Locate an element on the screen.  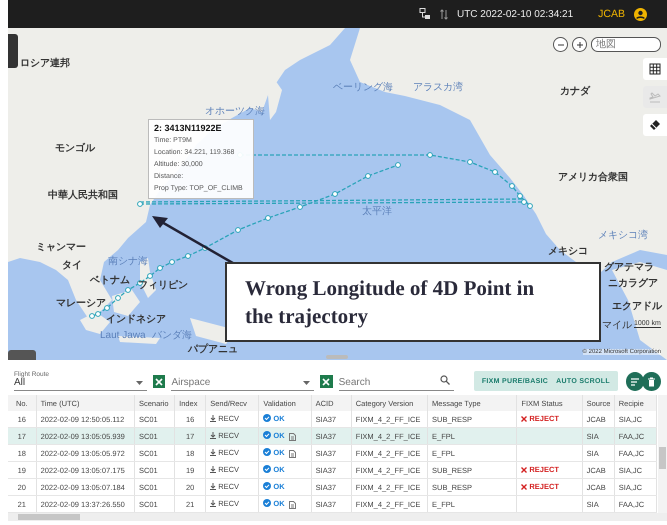
filter-list-button is located at coordinates (635, 381).